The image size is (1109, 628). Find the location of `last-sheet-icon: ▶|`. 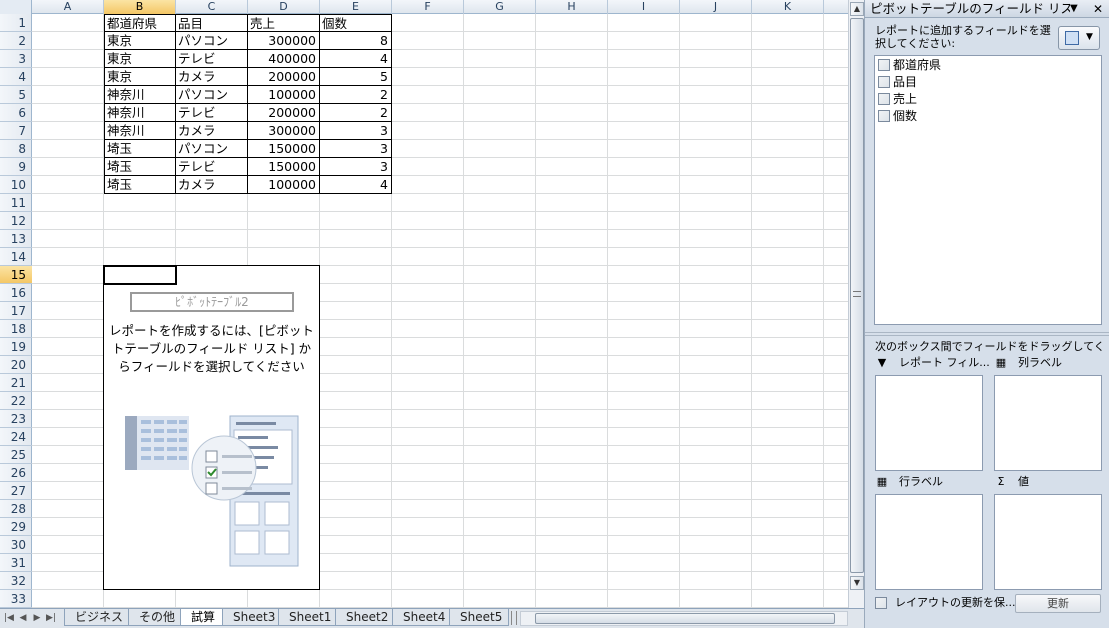

last-sheet-icon: ▶| is located at coordinates (51, 618).